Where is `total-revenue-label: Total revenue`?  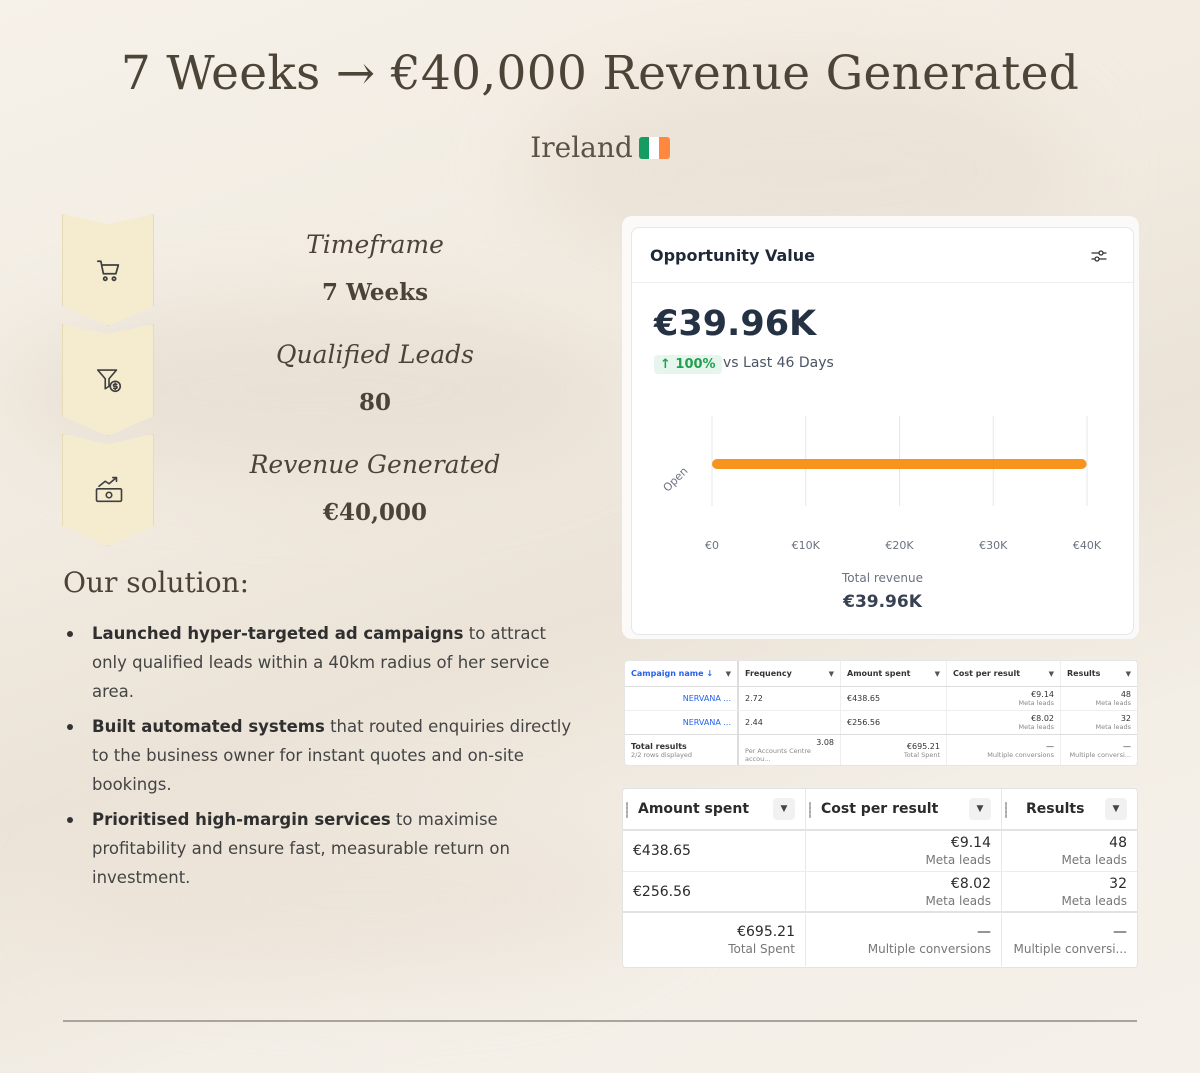 total-revenue-label: Total revenue is located at coordinates (882, 578).